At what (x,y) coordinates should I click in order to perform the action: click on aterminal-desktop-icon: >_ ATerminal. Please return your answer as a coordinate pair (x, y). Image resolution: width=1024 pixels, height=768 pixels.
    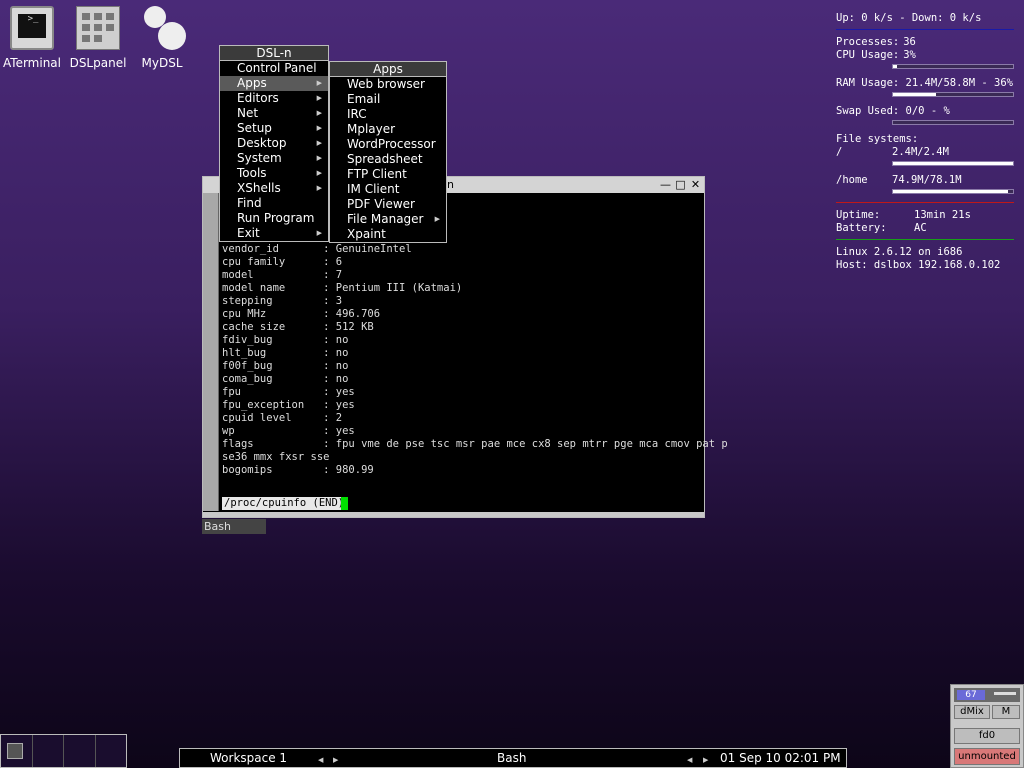
    Looking at the image, I should click on (32, 38).